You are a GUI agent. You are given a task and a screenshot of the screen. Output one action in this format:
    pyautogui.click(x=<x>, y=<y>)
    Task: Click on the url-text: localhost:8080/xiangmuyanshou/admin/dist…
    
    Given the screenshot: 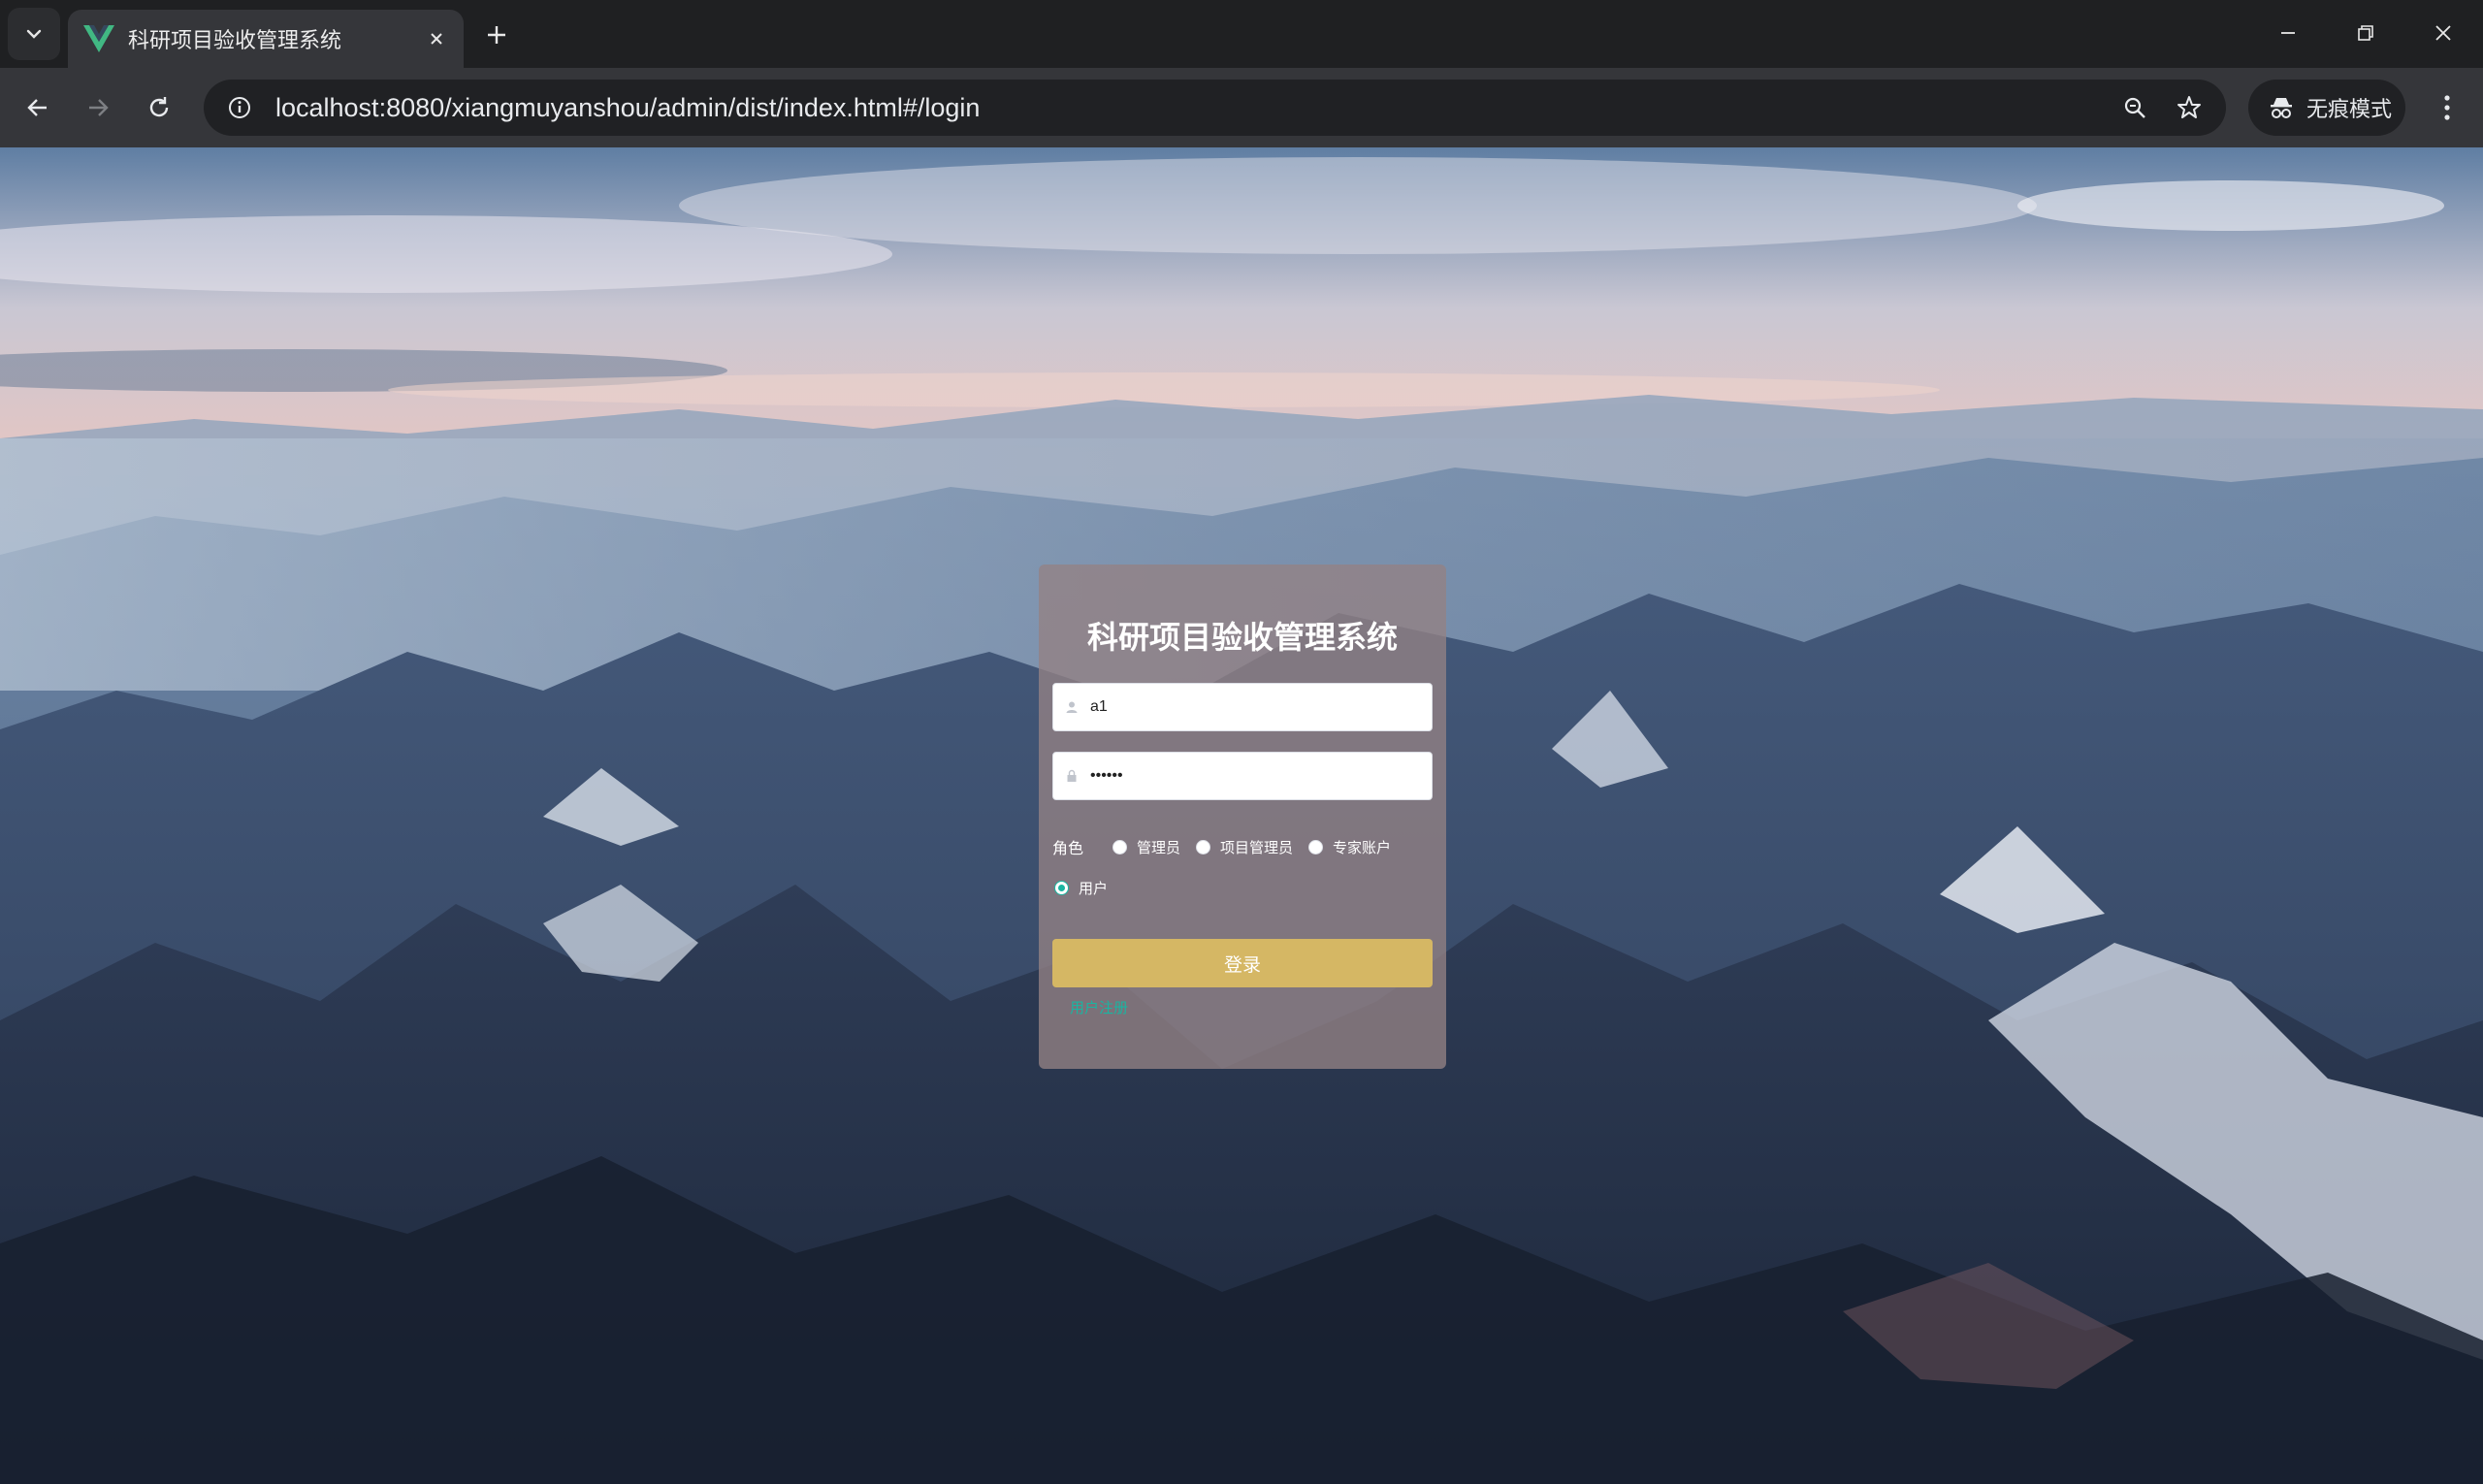 What is the action you would take?
    pyautogui.click(x=1192, y=108)
    